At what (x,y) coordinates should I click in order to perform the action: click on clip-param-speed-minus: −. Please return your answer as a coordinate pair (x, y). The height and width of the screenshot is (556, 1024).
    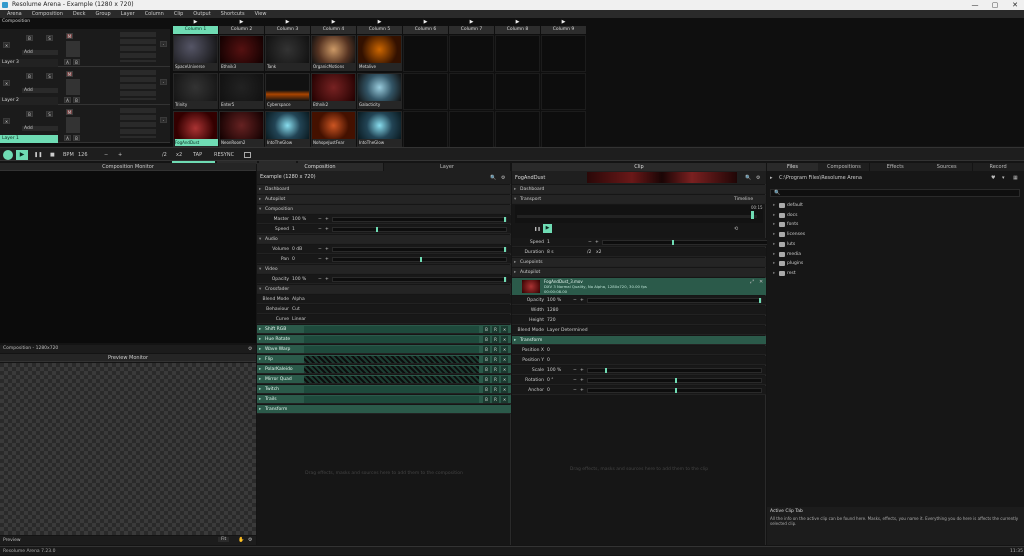
    Looking at the image, I should click on (590, 242).